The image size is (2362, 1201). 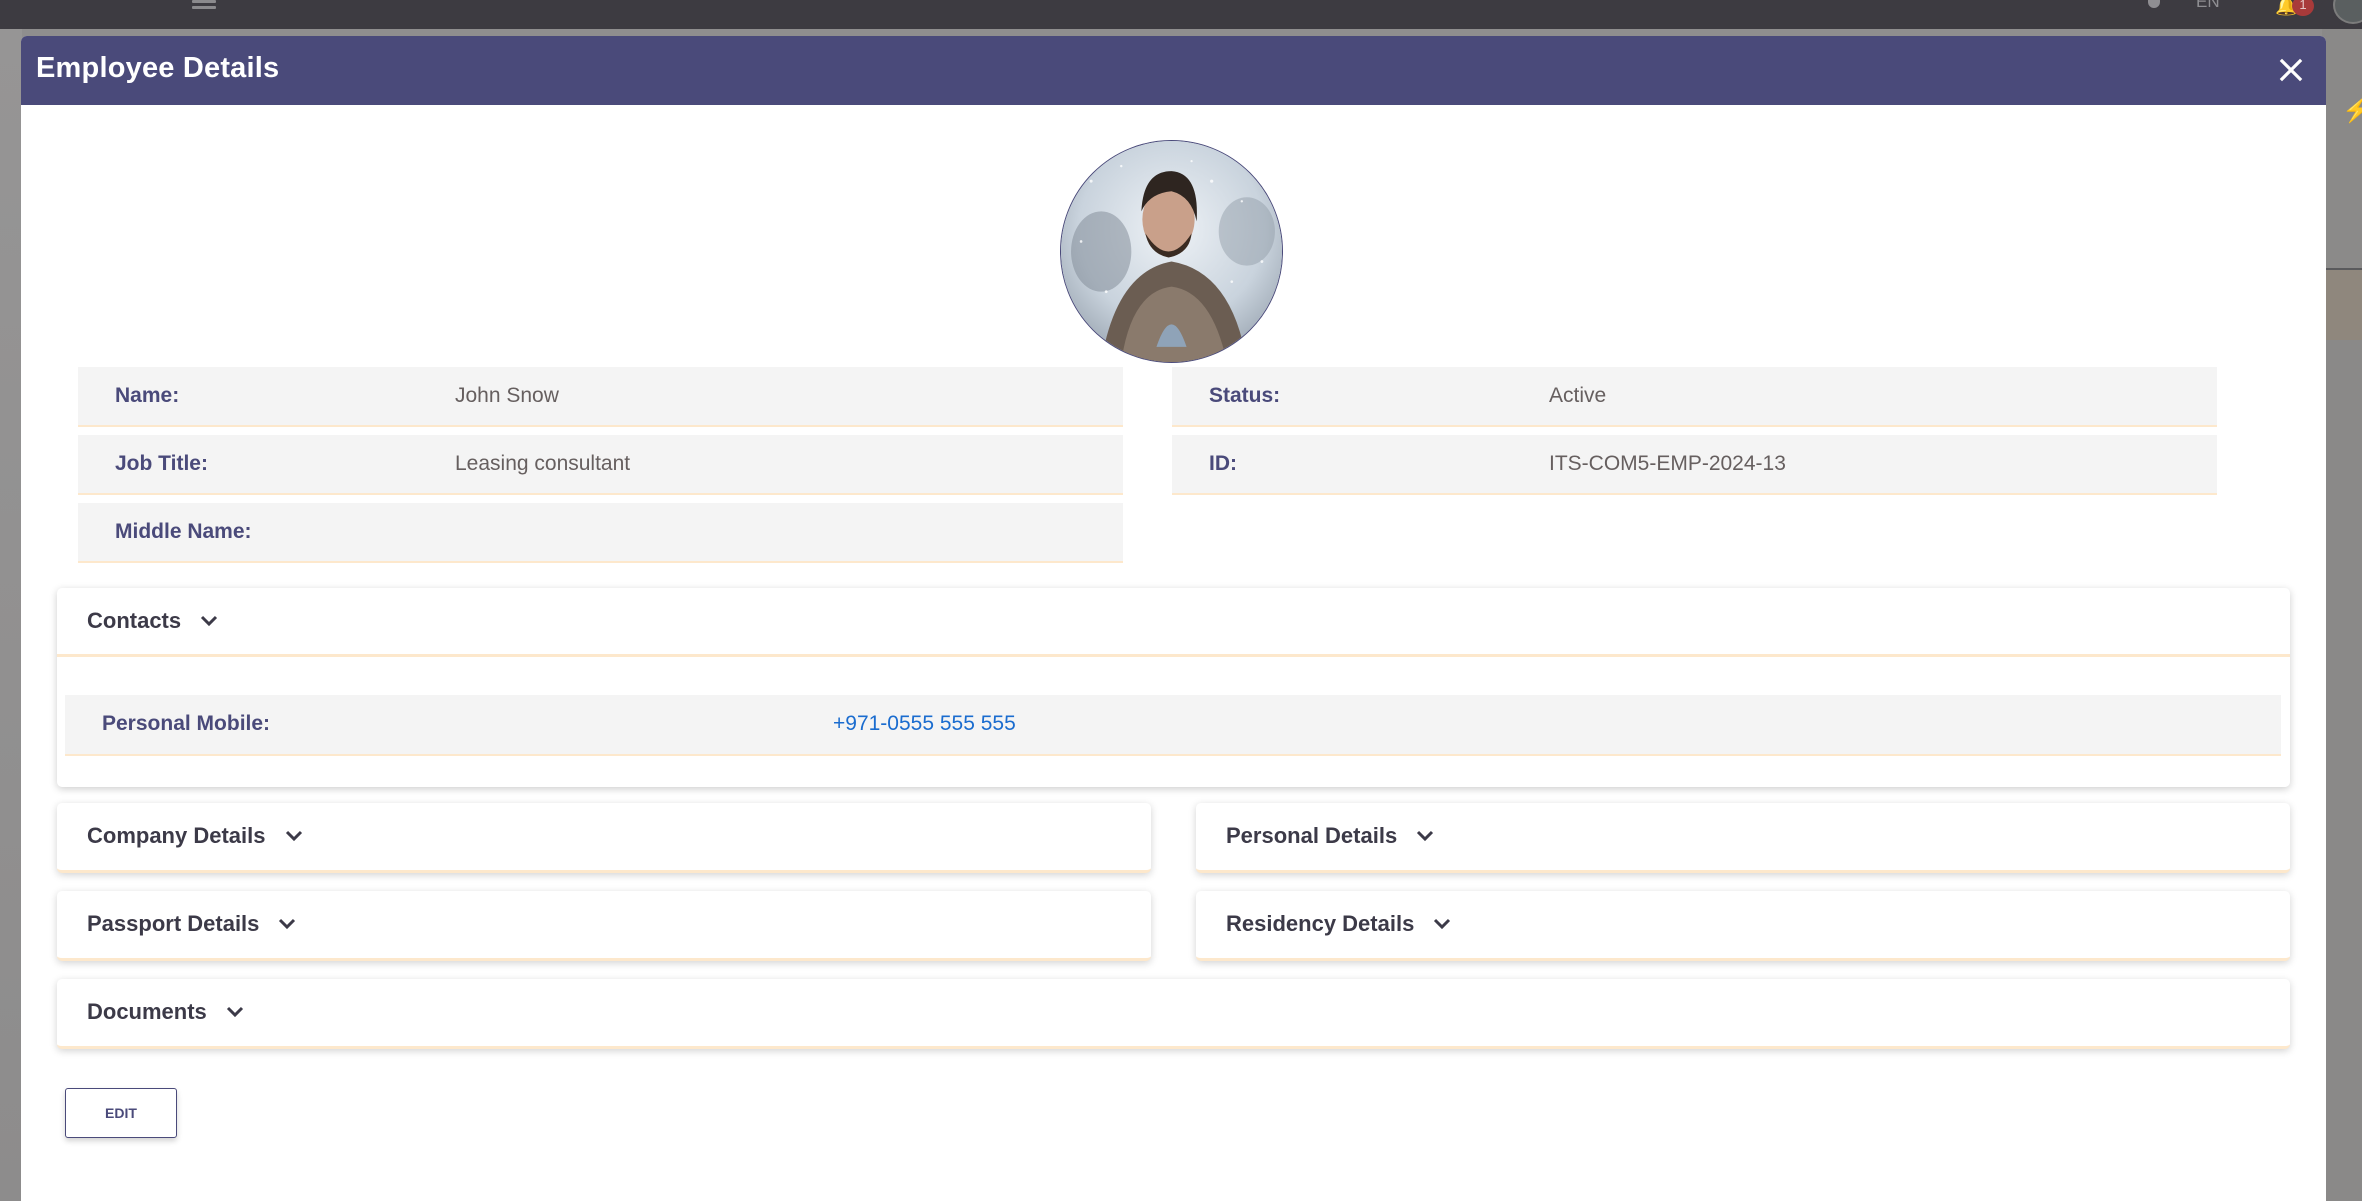 What do you see at coordinates (176, 835) in the screenshot?
I see `panel-title-text: Company Details` at bounding box center [176, 835].